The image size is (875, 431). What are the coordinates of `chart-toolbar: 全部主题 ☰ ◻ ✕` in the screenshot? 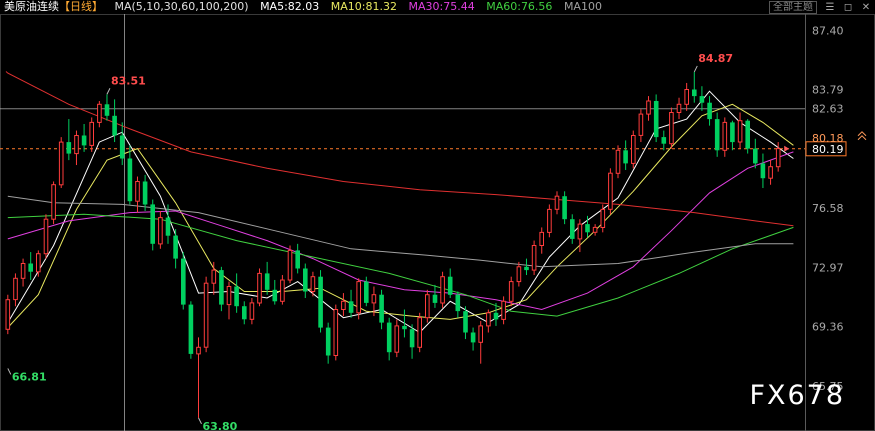 It's located at (822, 7).